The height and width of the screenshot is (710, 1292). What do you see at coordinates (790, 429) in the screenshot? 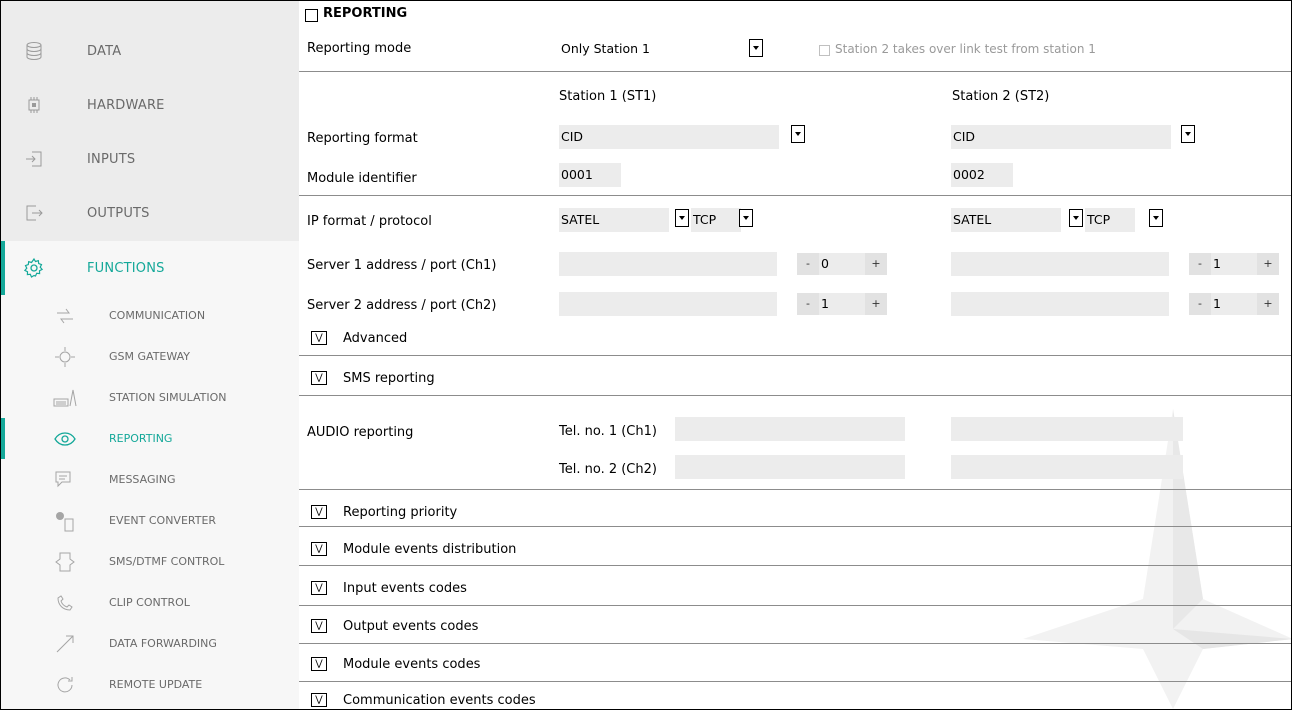
I see `tel1-st1-input` at bounding box center [790, 429].